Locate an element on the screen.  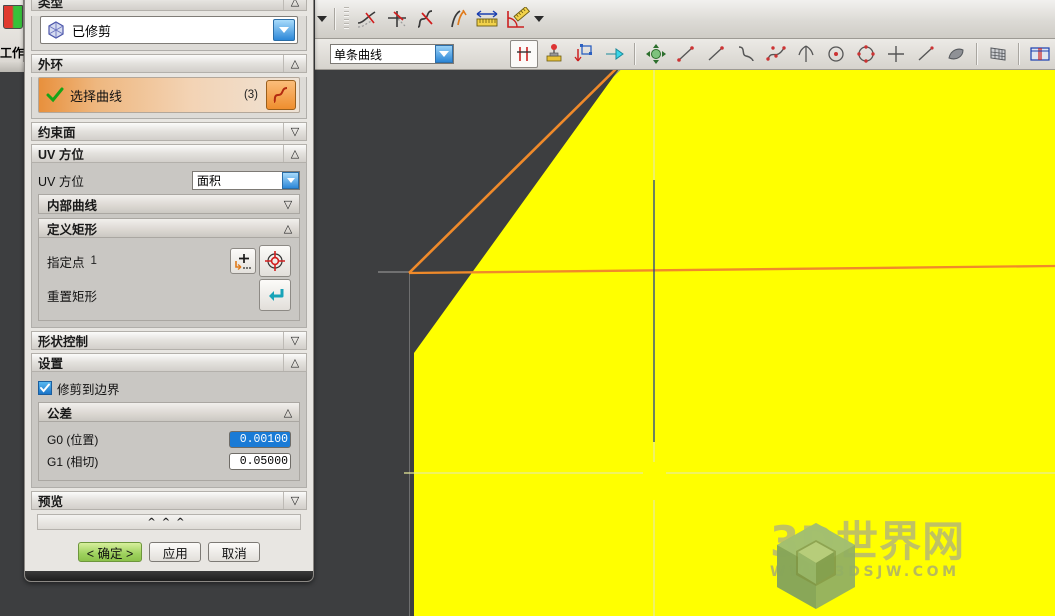
trim-to-boundary-label: 修剪到边界 is located at coordinates (88, 389).